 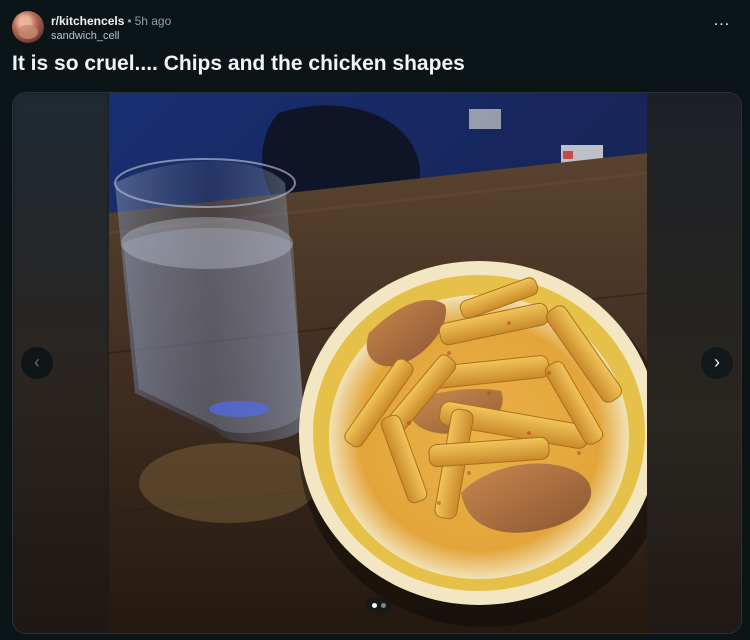 What do you see at coordinates (383, 605) in the screenshot?
I see `pagination-dot` at bounding box center [383, 605].